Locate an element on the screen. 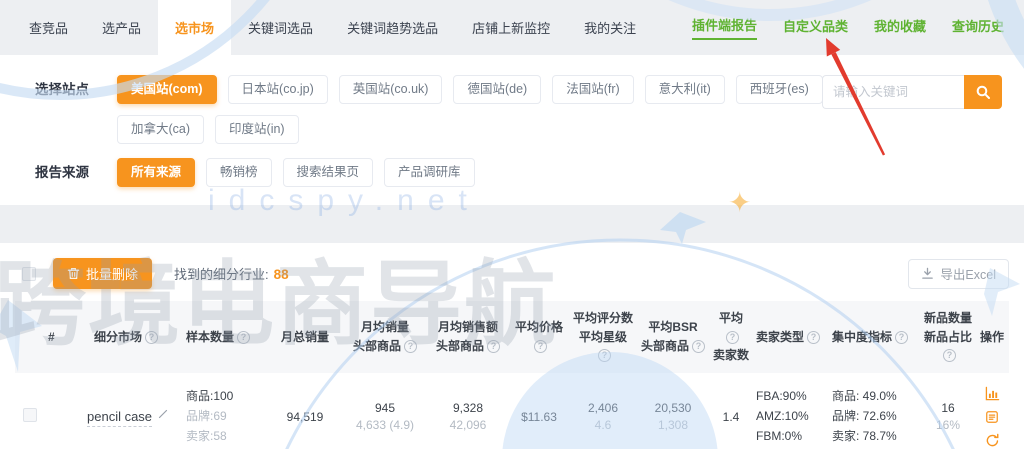 The width and height of the screenshot is (1024, 449). tab-select-product: 选产品 is located at coordinates (121, 27).